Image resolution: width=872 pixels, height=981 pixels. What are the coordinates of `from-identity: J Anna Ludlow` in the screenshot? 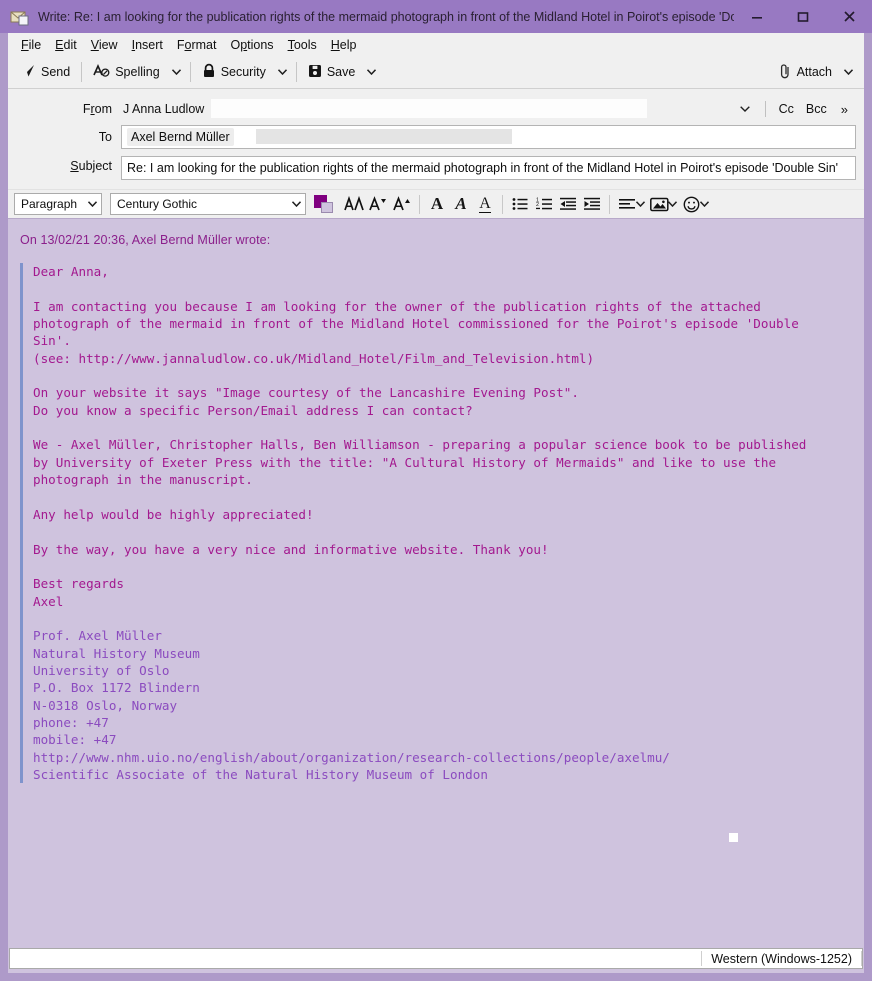 It's located at (426, 109).